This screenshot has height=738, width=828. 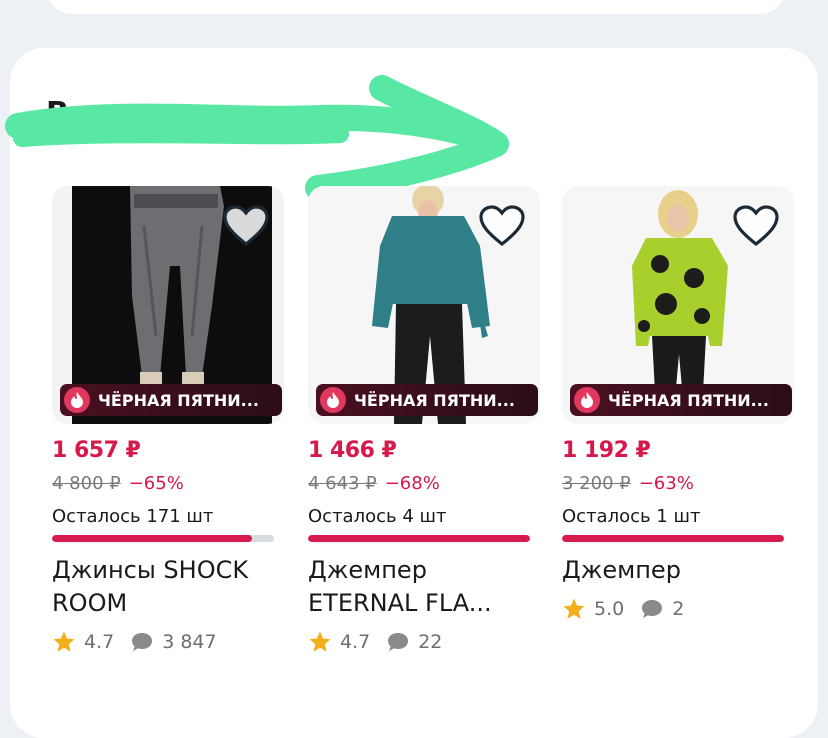 What do you see at coordinates (430, 642) in the screenshot?
I see `reviews-count: 22` at bounding box center [430, 642].